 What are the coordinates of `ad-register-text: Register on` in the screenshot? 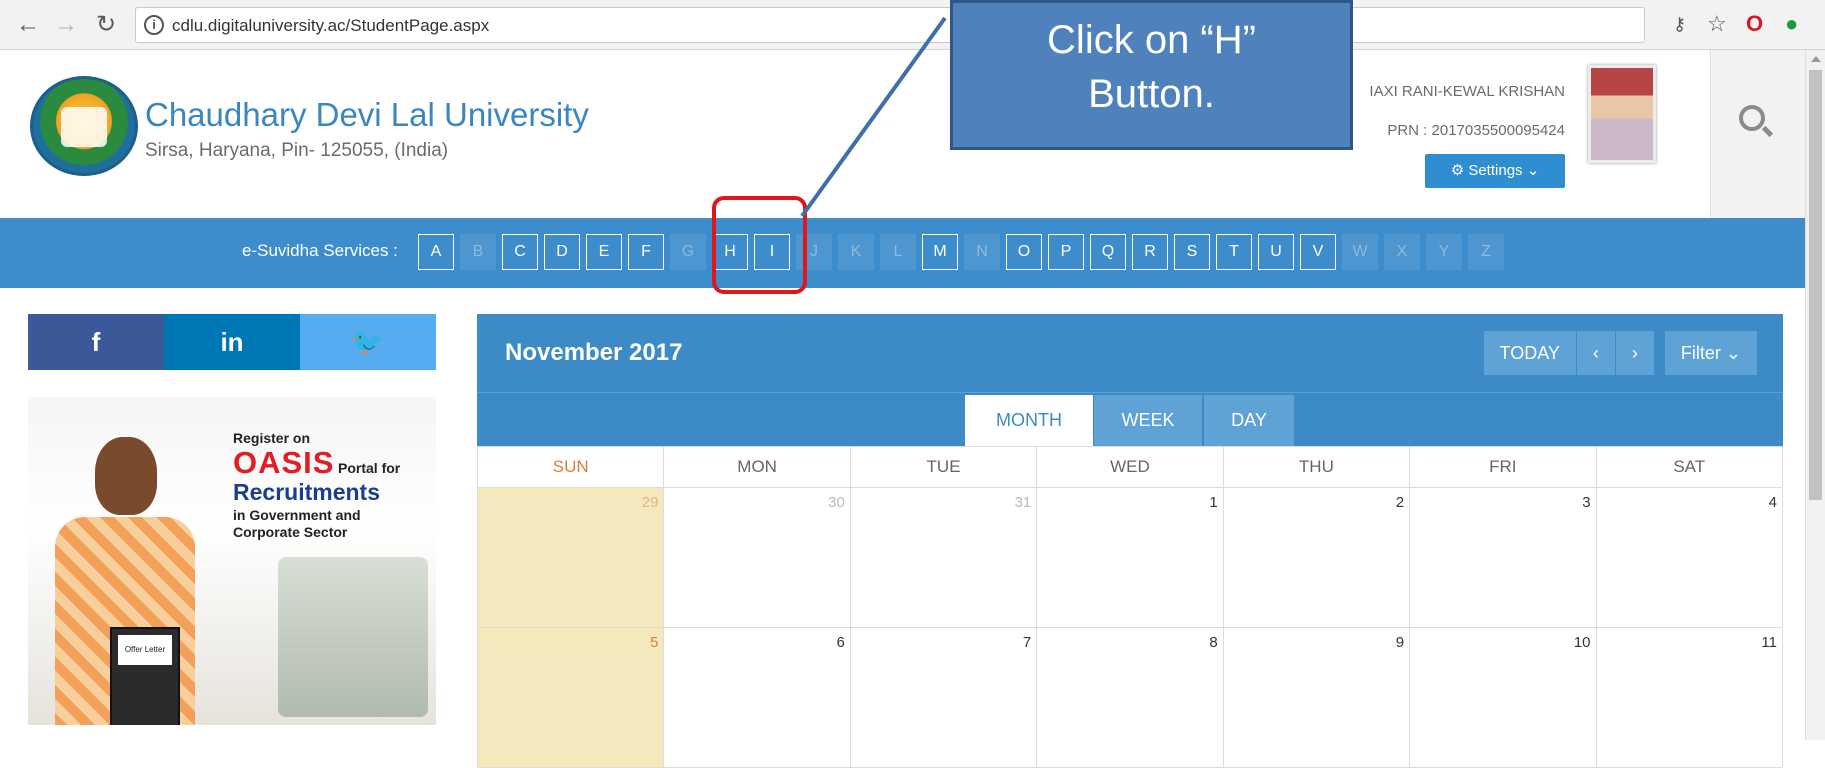 It's located at (272, 438).